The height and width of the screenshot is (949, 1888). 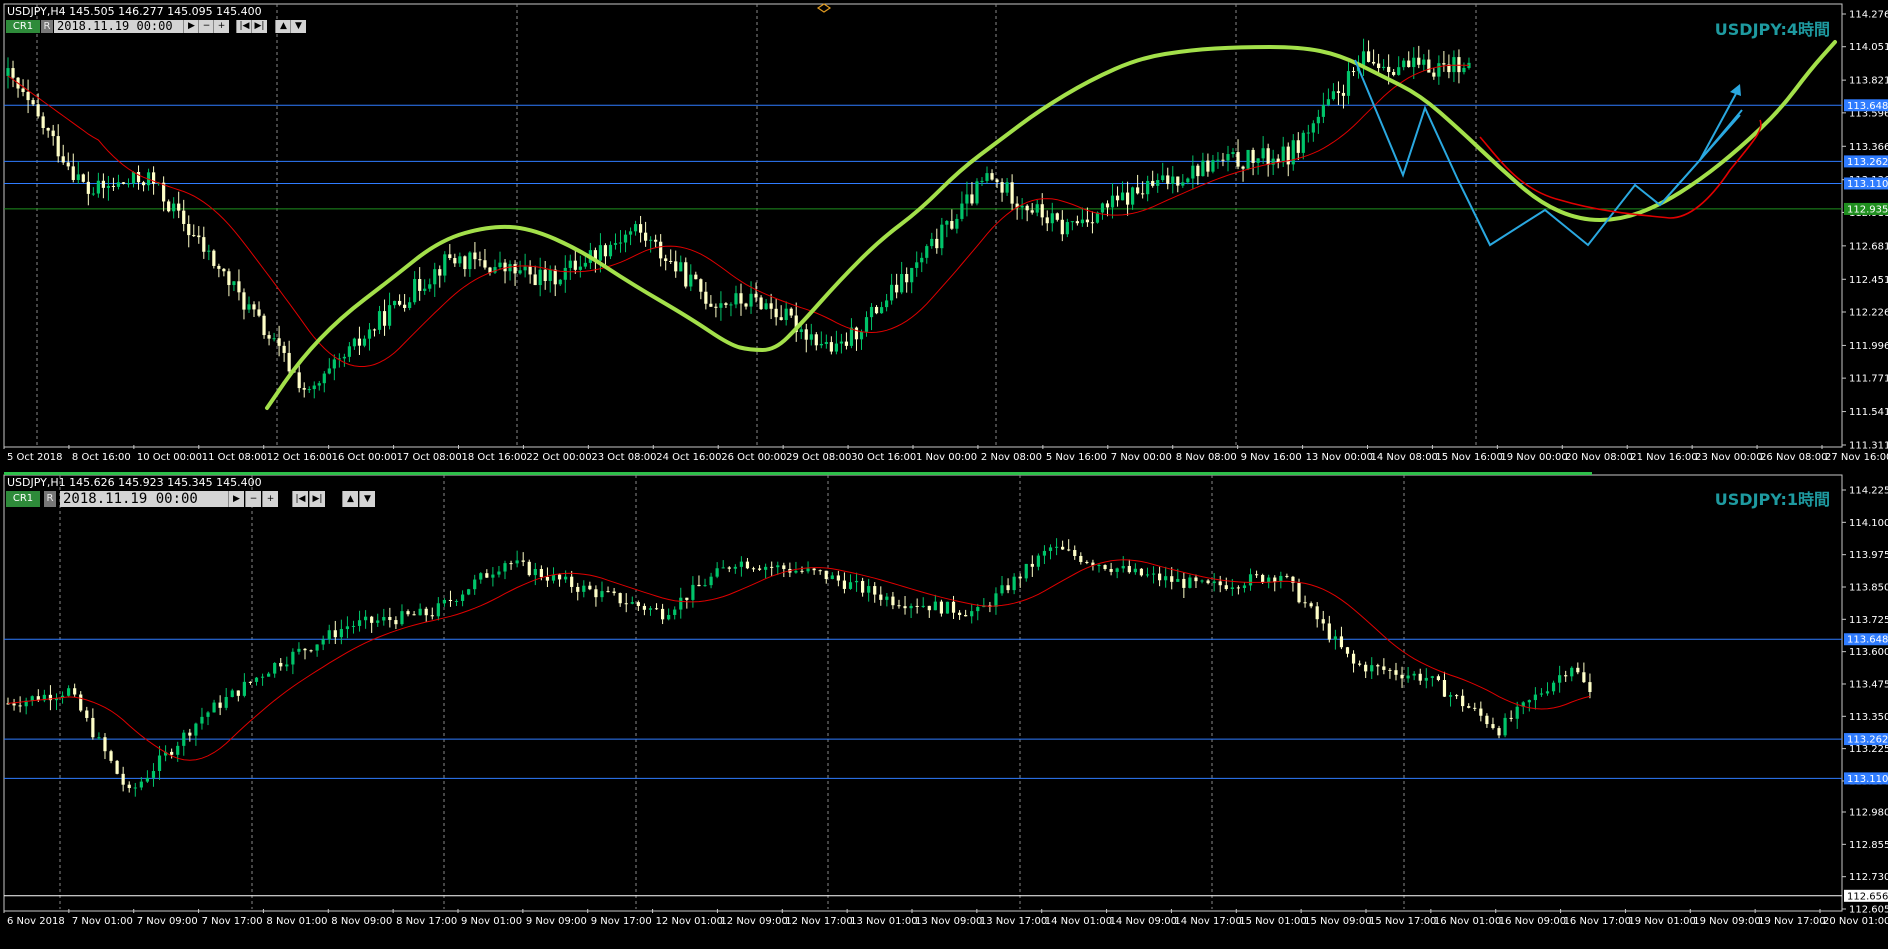 I want to click on bottom-minus-button: −, so click(x=253, y=499).